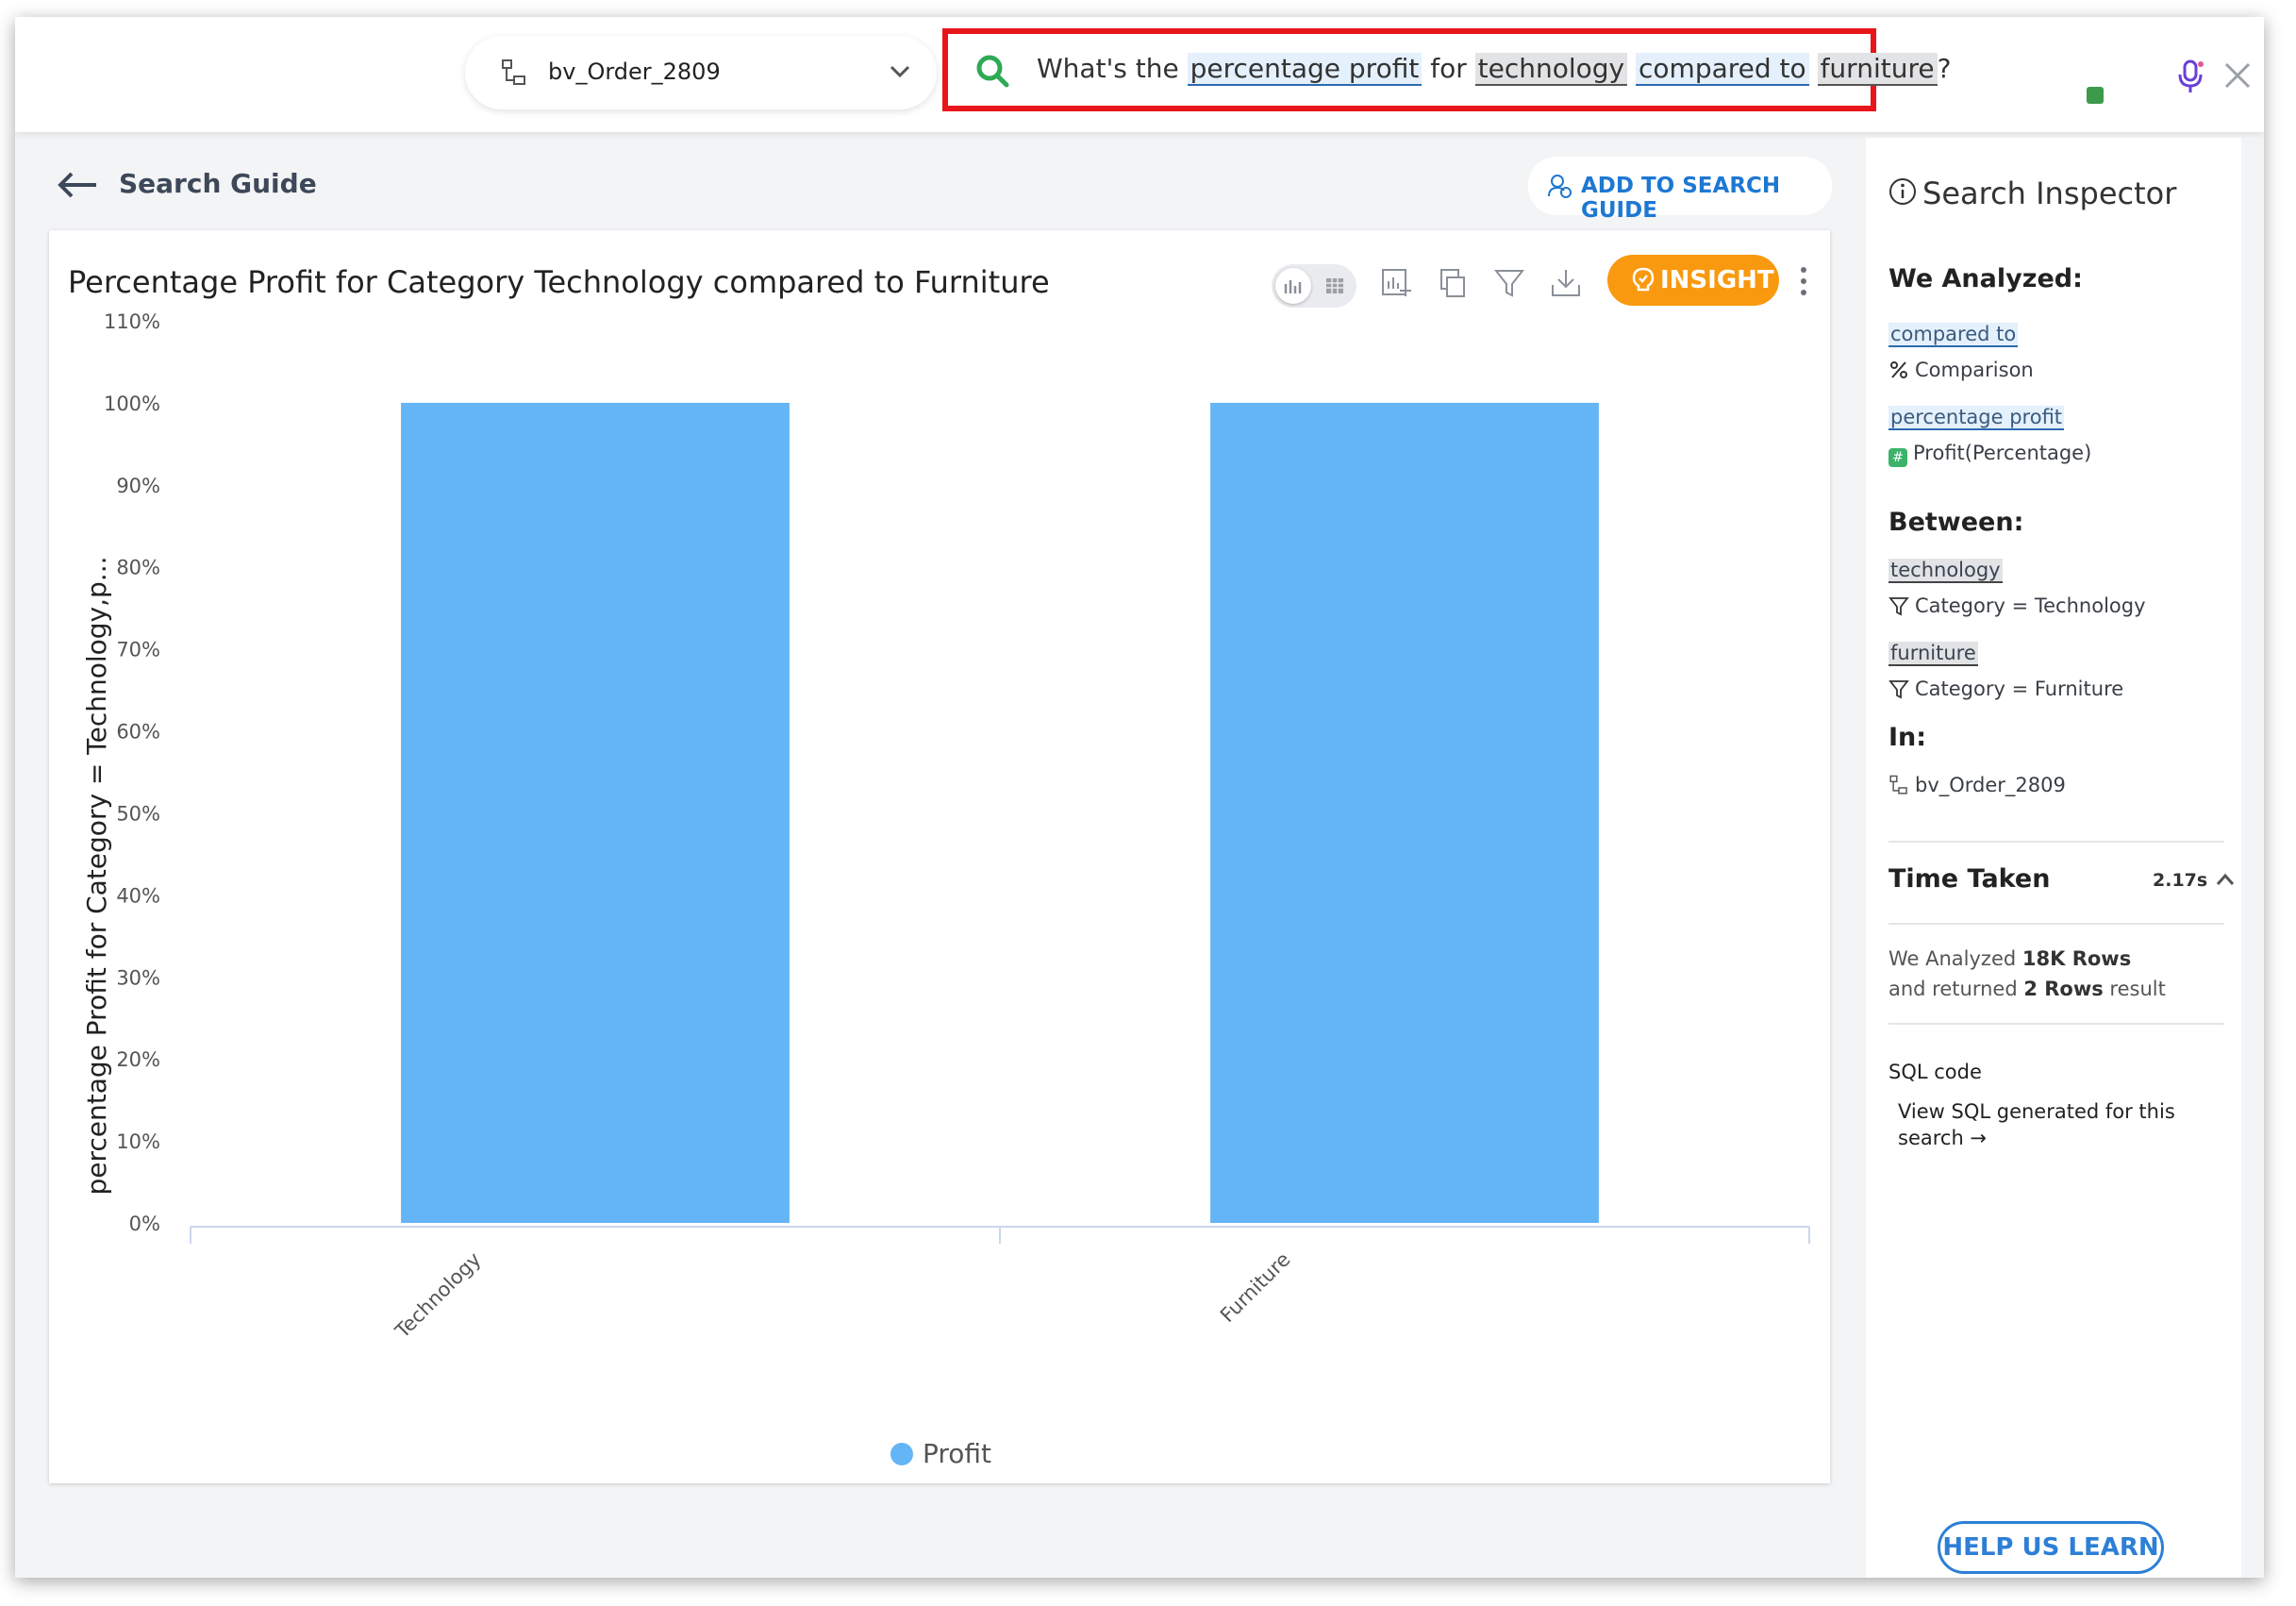 This screenshot has width=2296, height=1606. I want to click on help-us-learn-button: HELP US LEARN, so click(2051, 1547).